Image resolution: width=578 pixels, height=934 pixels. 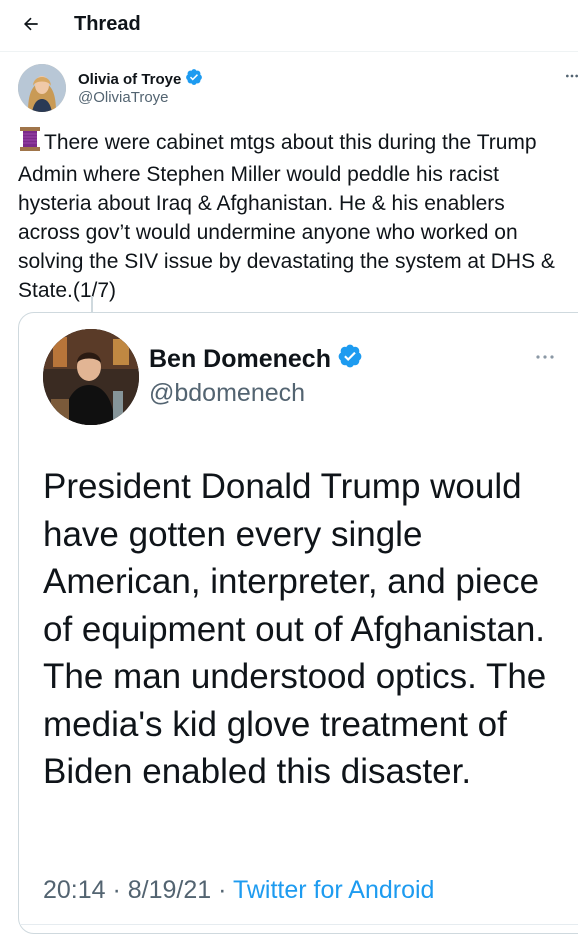 I want to click on page-title: Thread, so click(x=107, y=24).